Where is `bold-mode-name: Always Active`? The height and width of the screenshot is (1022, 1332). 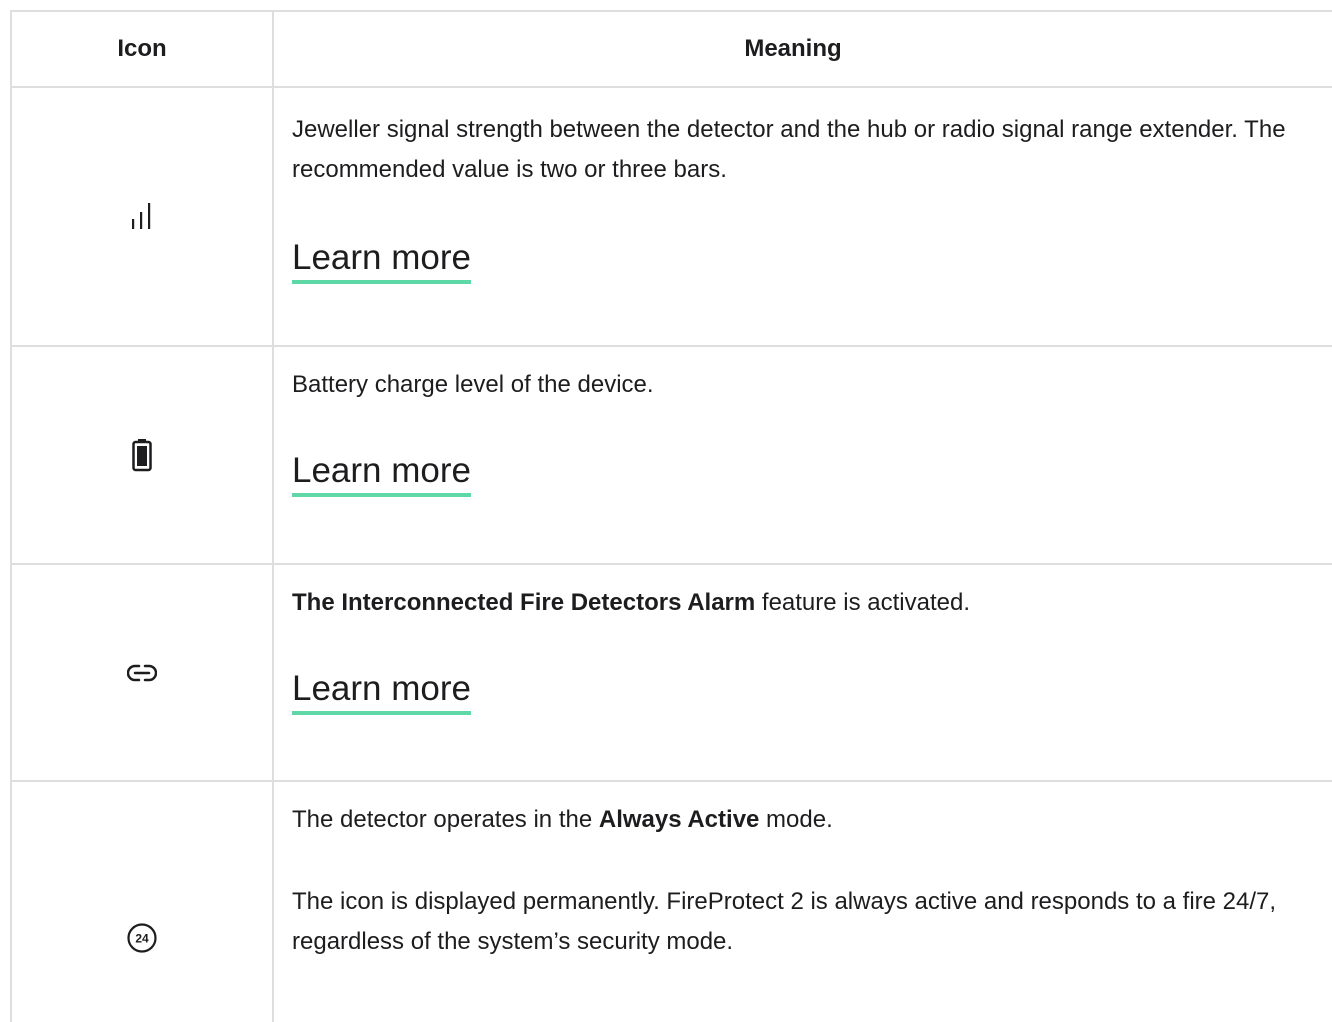 bold-mode-name: Always Active is located at coordinates (679, 819).